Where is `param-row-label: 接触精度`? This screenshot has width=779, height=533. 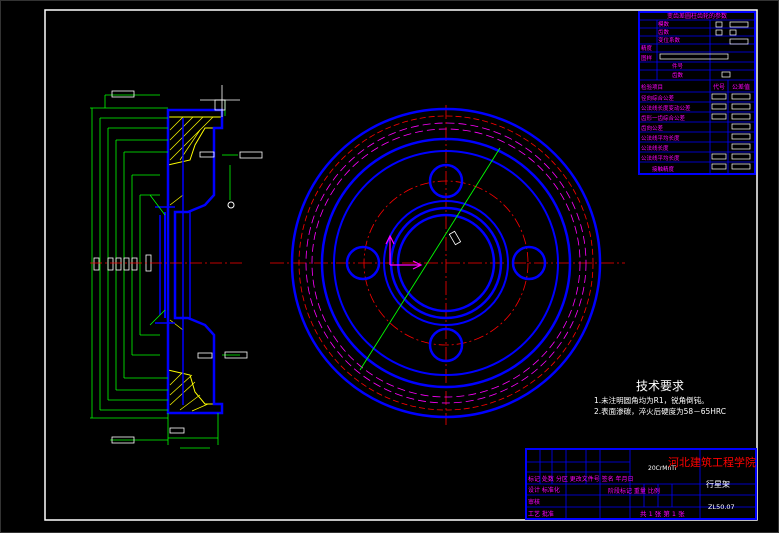 param-row-label: 接触精度 is located at coordinates (663, 169).